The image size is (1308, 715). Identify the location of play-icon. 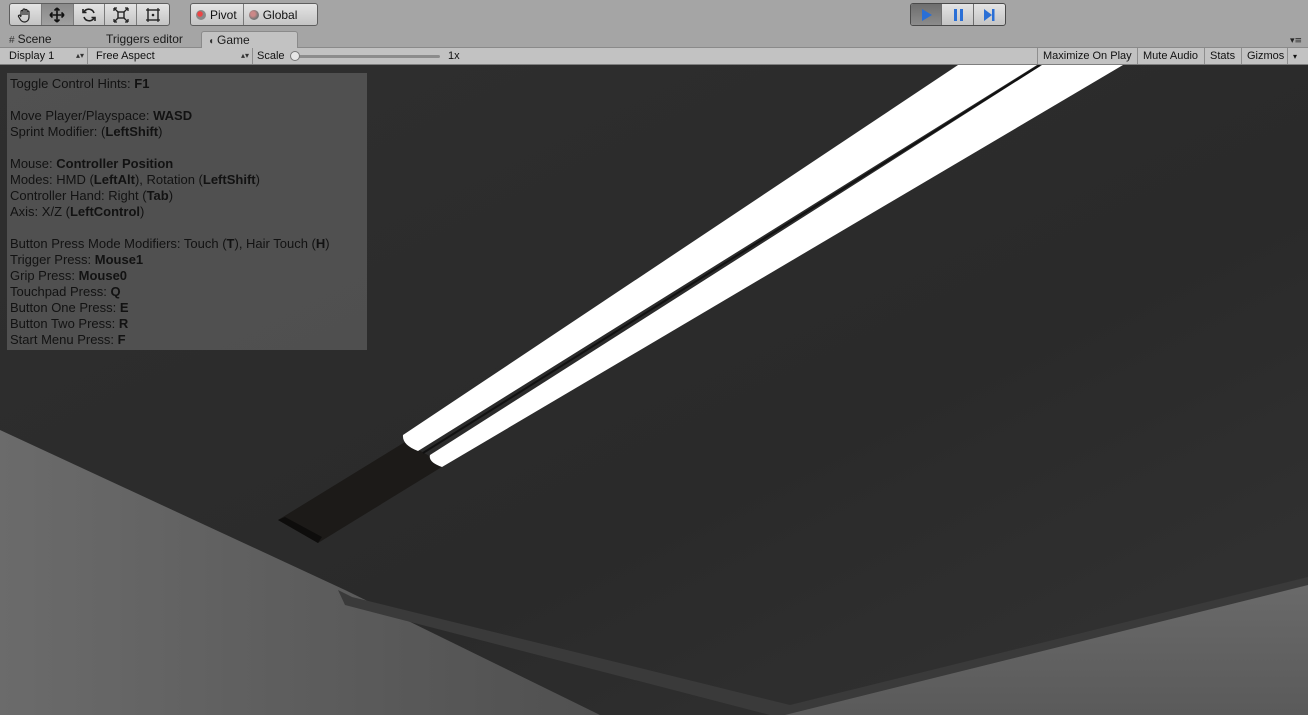
(927, 14).